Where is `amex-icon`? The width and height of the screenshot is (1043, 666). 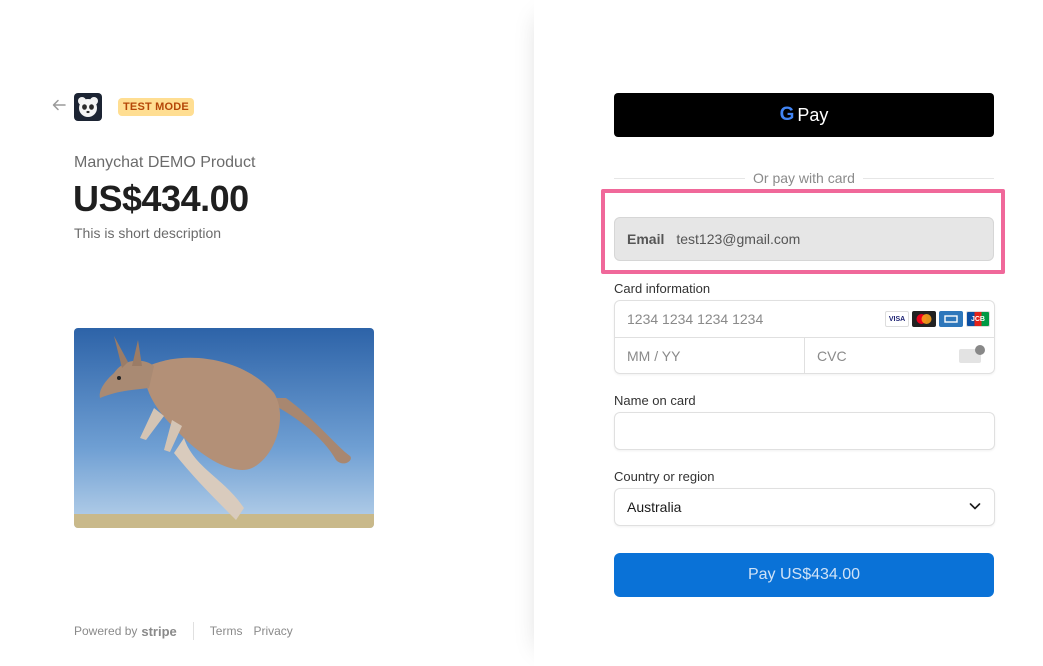 amex-icon is located at coordinates (951, 319).